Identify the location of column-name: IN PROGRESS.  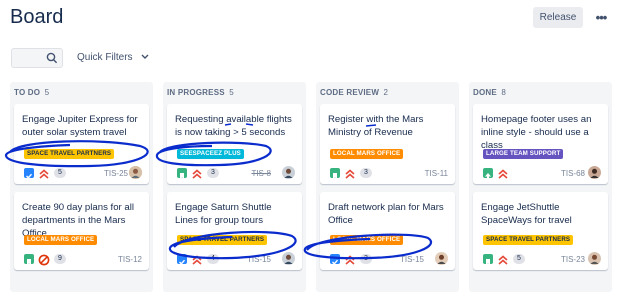
(196, 92).